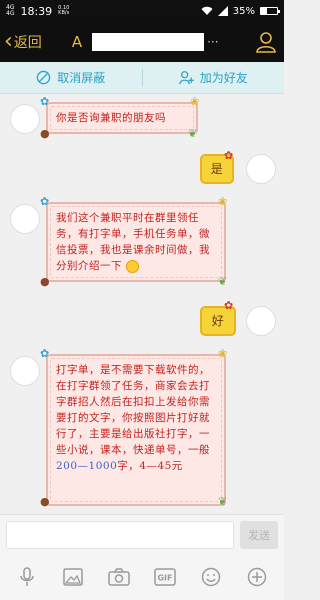  What do you see at coordinates (120, 535) in the screenshot?
I see `message-input` at bounding box center [120, 535].